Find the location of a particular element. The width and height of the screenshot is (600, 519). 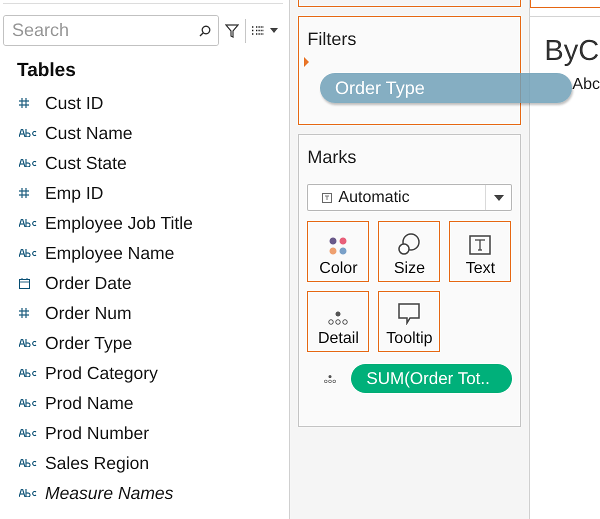

field-name: Order Date is located at coordinates (88, 283).